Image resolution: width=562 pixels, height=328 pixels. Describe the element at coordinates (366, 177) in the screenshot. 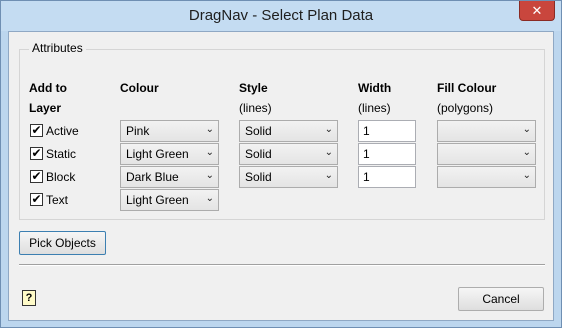

I see `block-width-value: 1` at that location.